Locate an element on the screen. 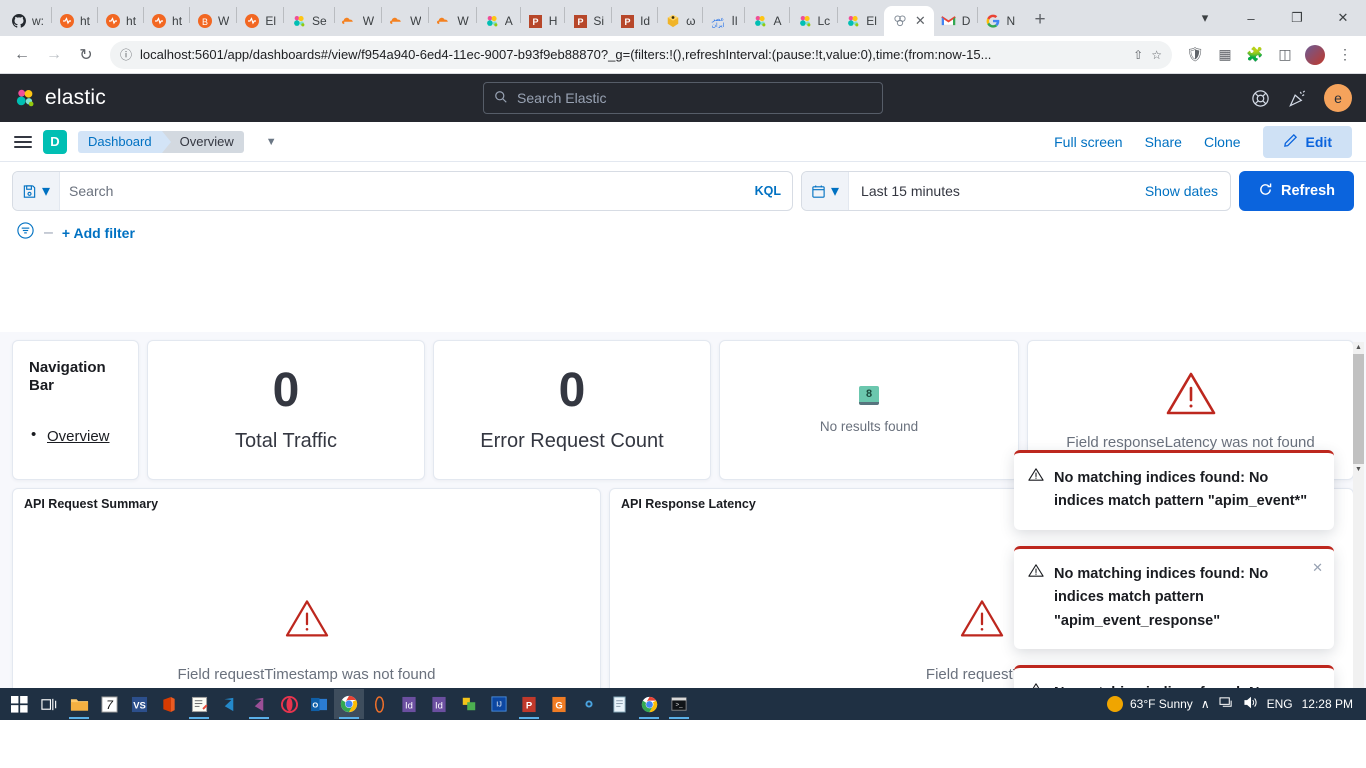  chevron-down-icon: ▼ is located at coordinates (271, 142).